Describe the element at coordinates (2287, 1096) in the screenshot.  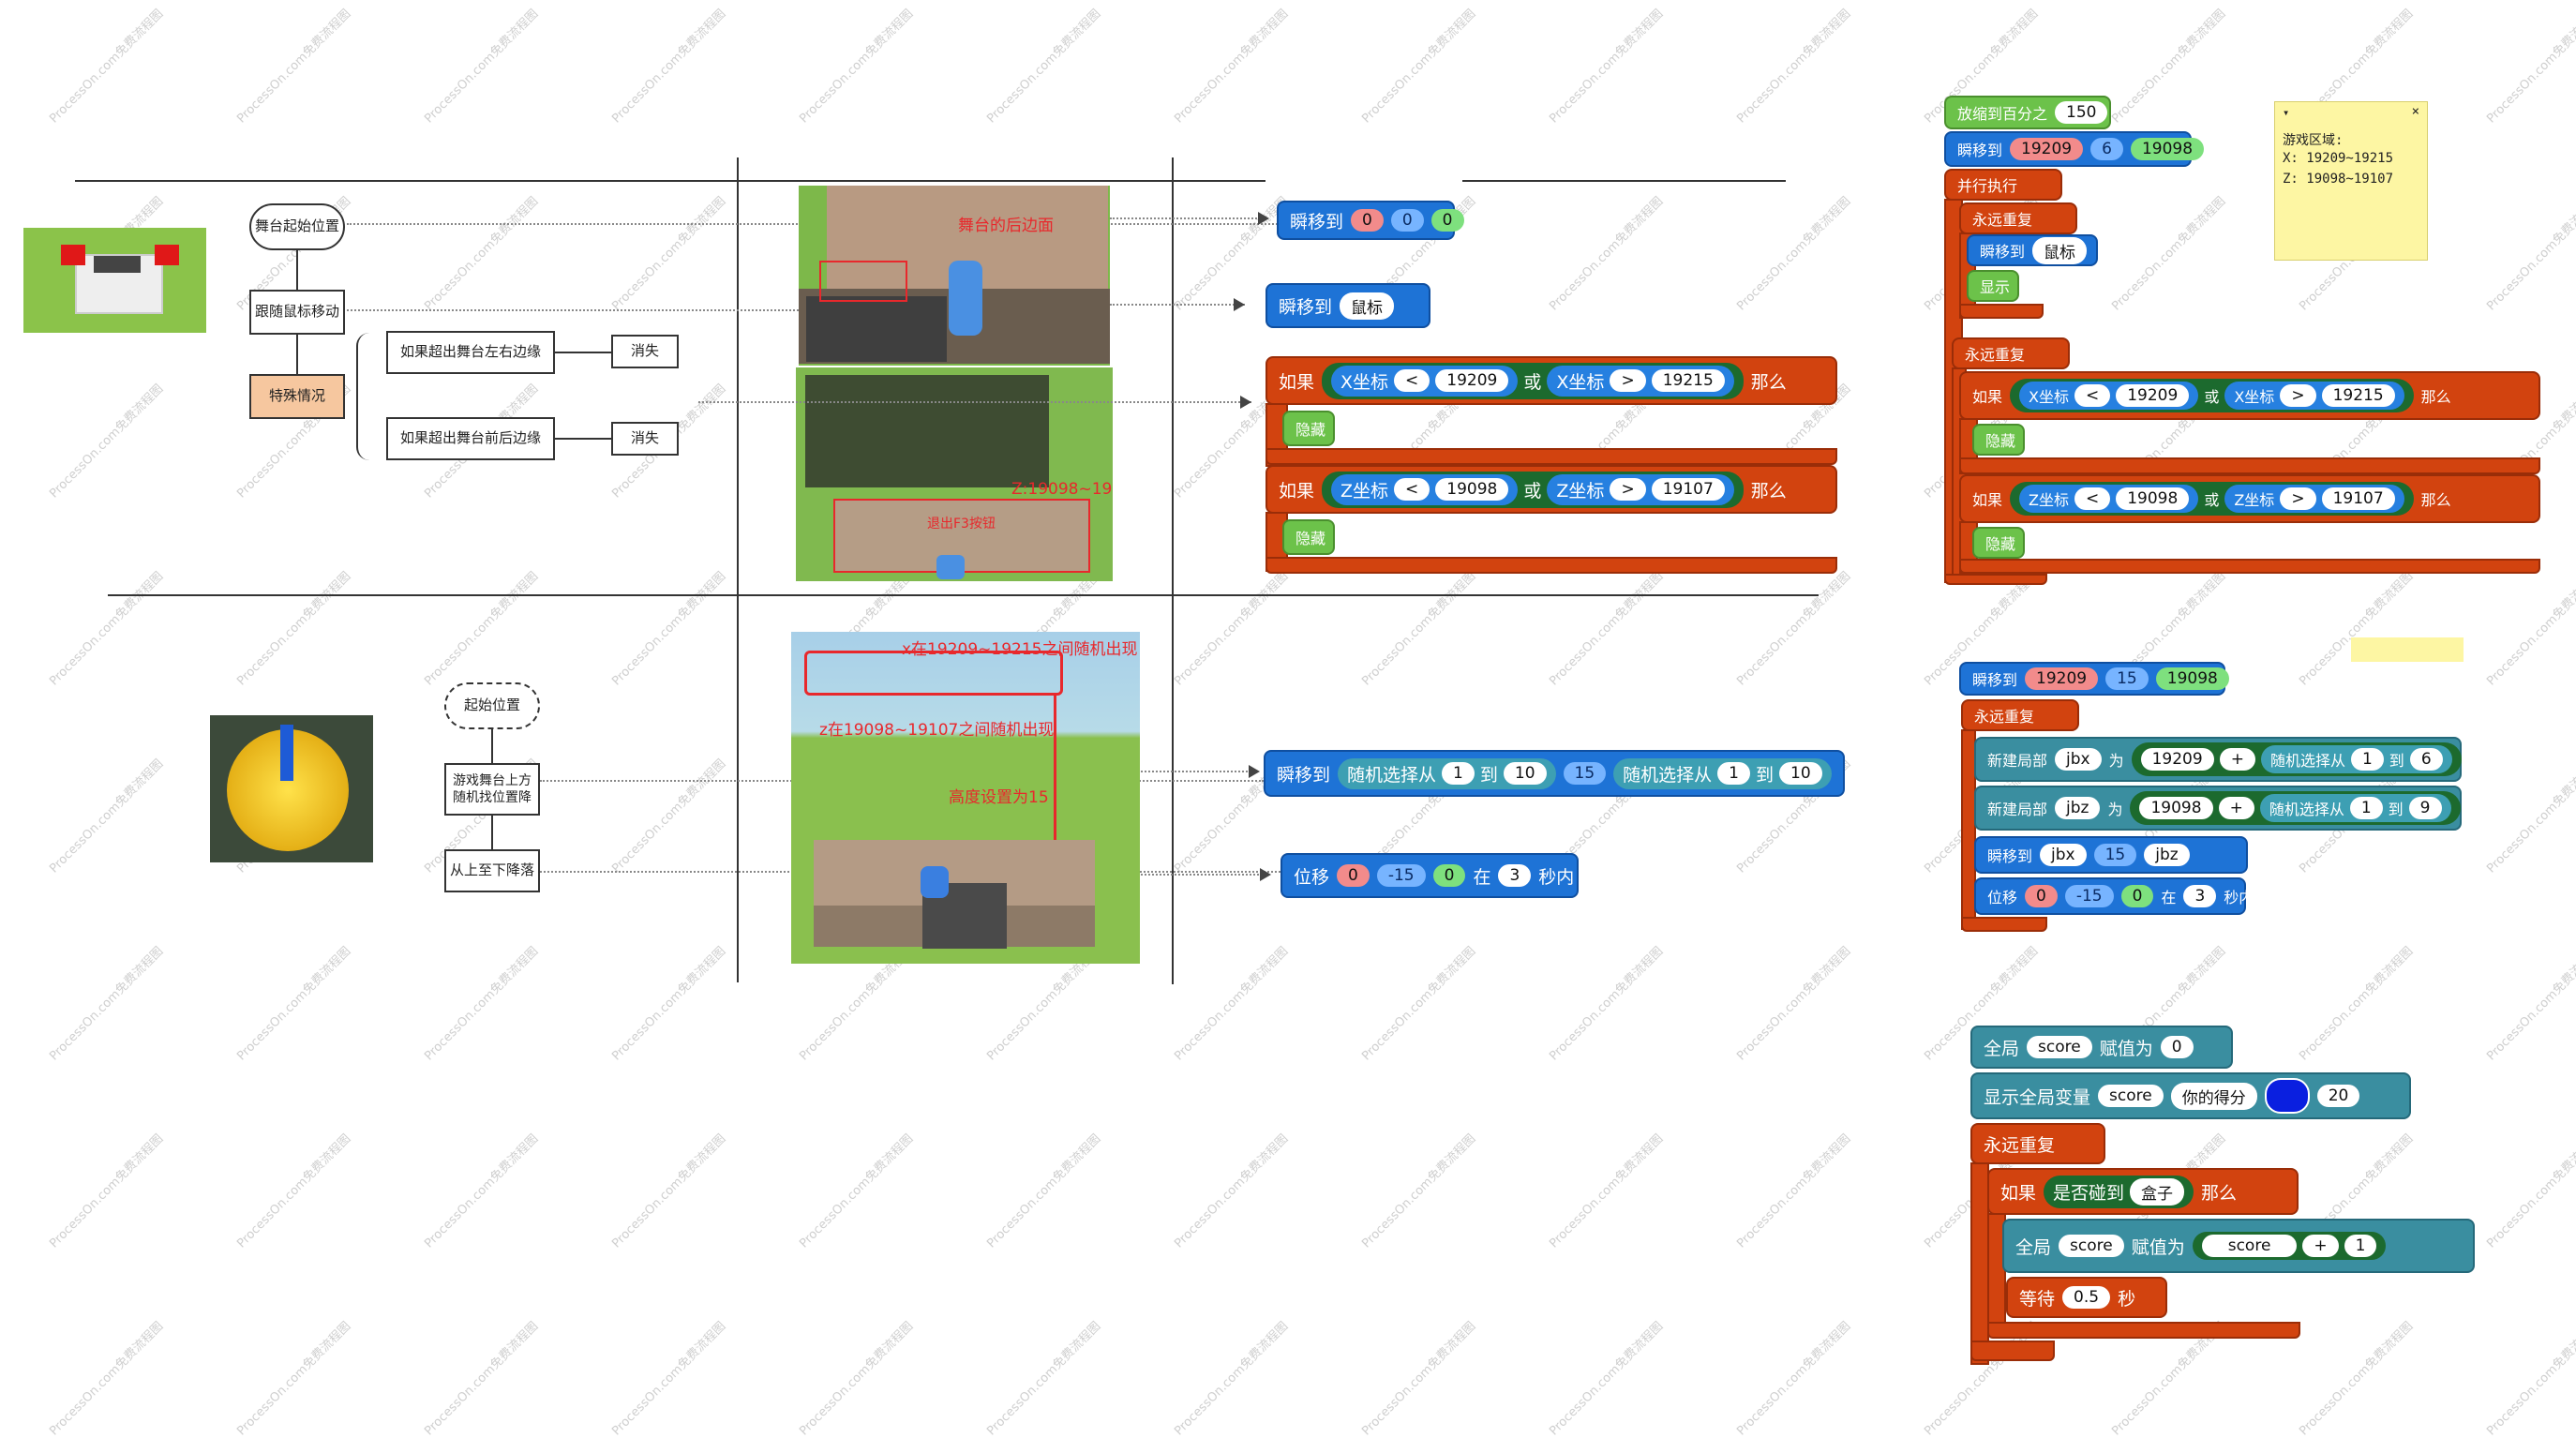
I see `right-g2-color` at that location.